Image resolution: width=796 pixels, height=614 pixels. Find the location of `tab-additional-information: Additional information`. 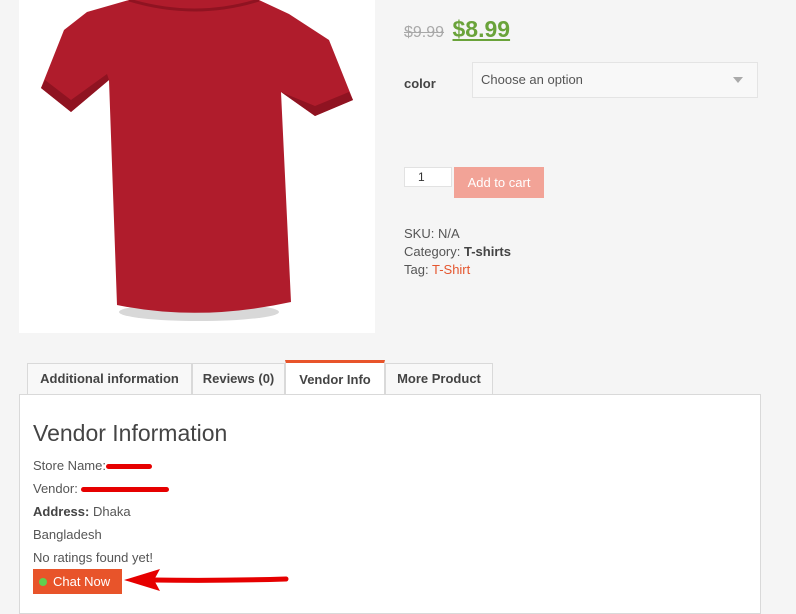

tab-additional-information: Additional information is located at coordinates (109, 379).